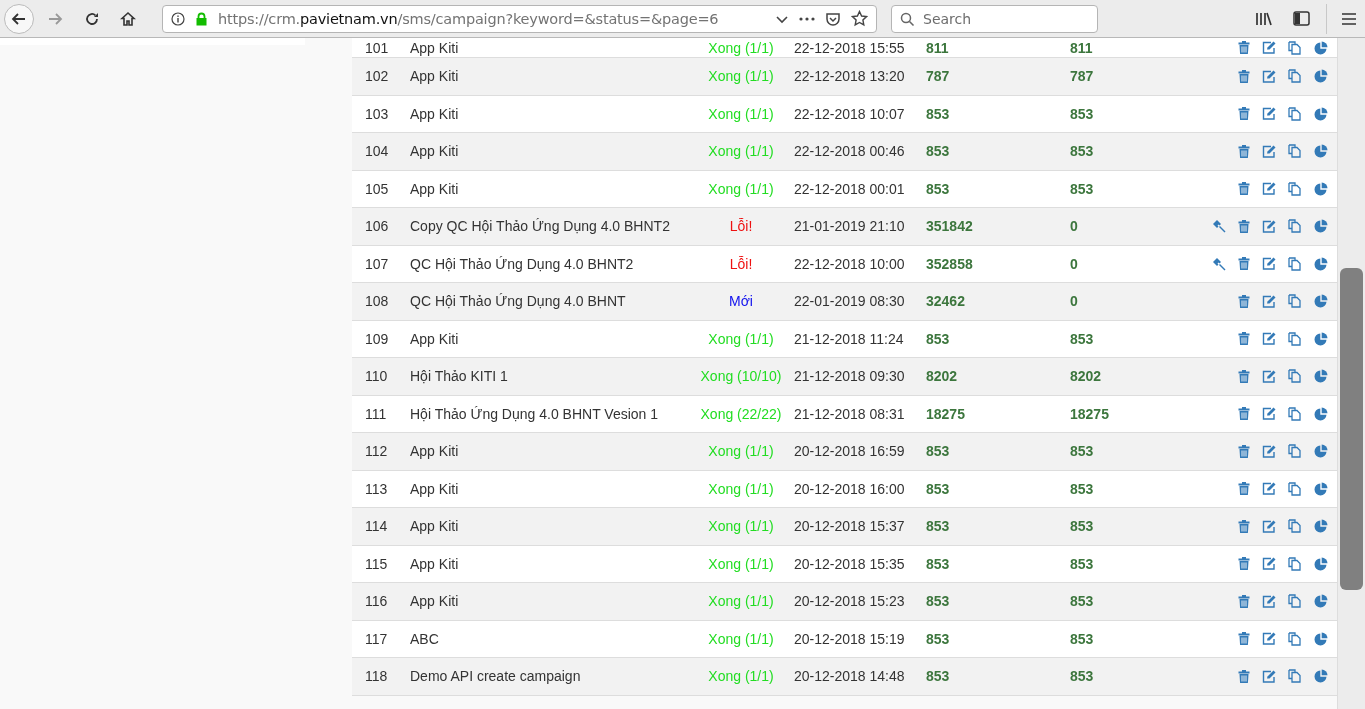  Describe the element at coordinates (178, 18) in the screenshot. I see `info-icon` at that location.